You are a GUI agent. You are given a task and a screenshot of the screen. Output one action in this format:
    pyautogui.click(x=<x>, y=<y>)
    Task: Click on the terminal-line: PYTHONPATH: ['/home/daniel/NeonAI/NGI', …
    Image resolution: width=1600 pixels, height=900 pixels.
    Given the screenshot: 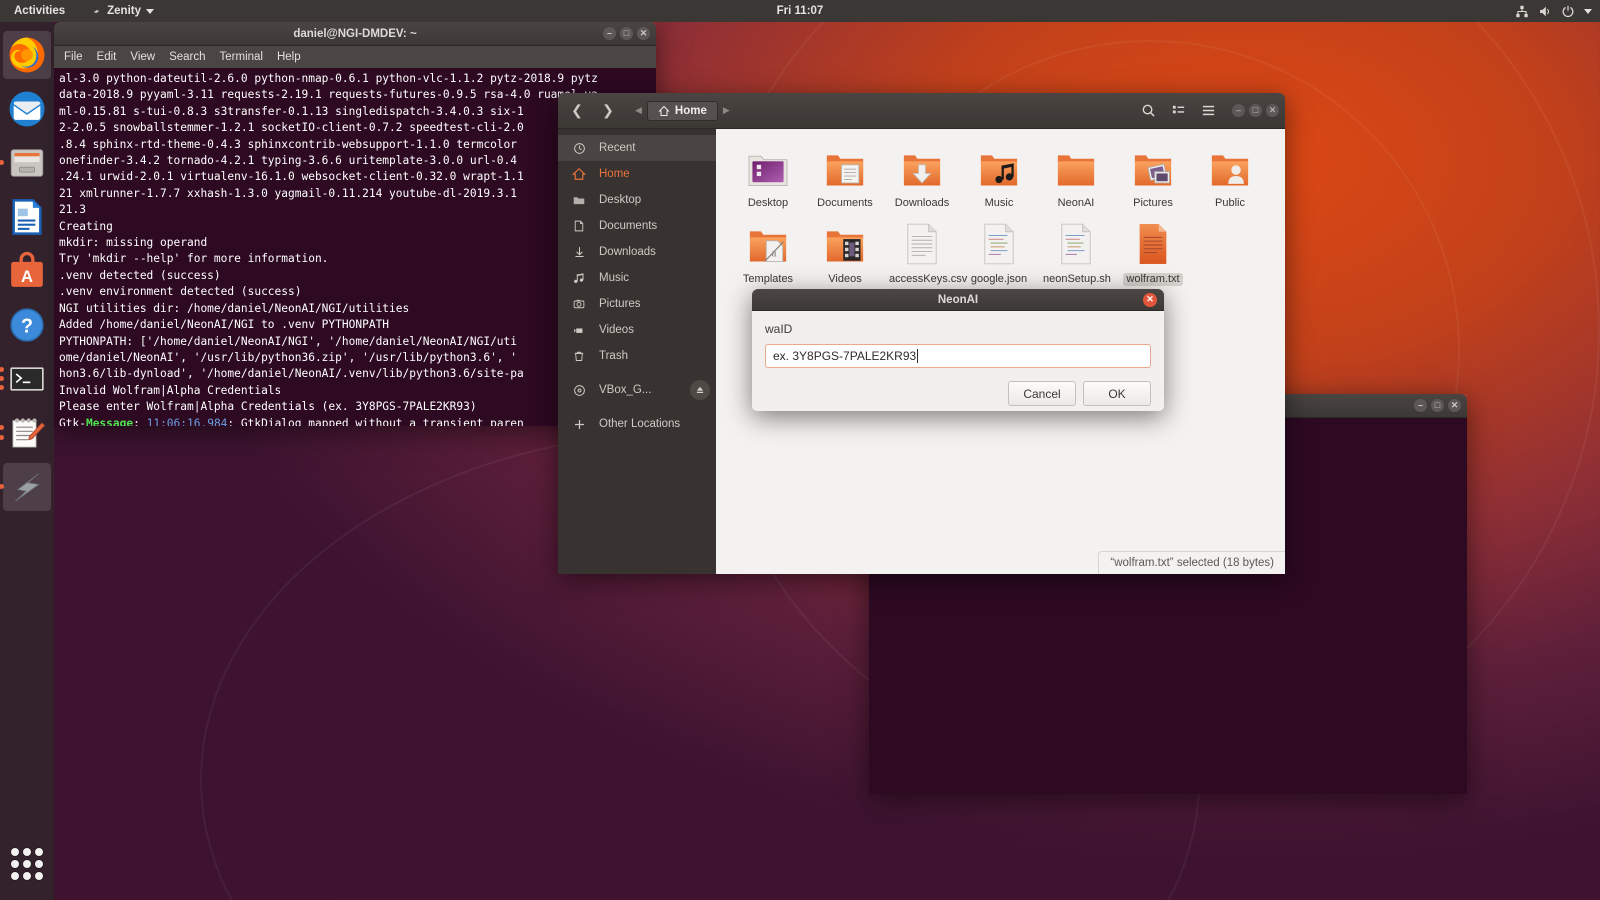 What is the action you would take?
    pyautogui.click(x=288, y=341)
    